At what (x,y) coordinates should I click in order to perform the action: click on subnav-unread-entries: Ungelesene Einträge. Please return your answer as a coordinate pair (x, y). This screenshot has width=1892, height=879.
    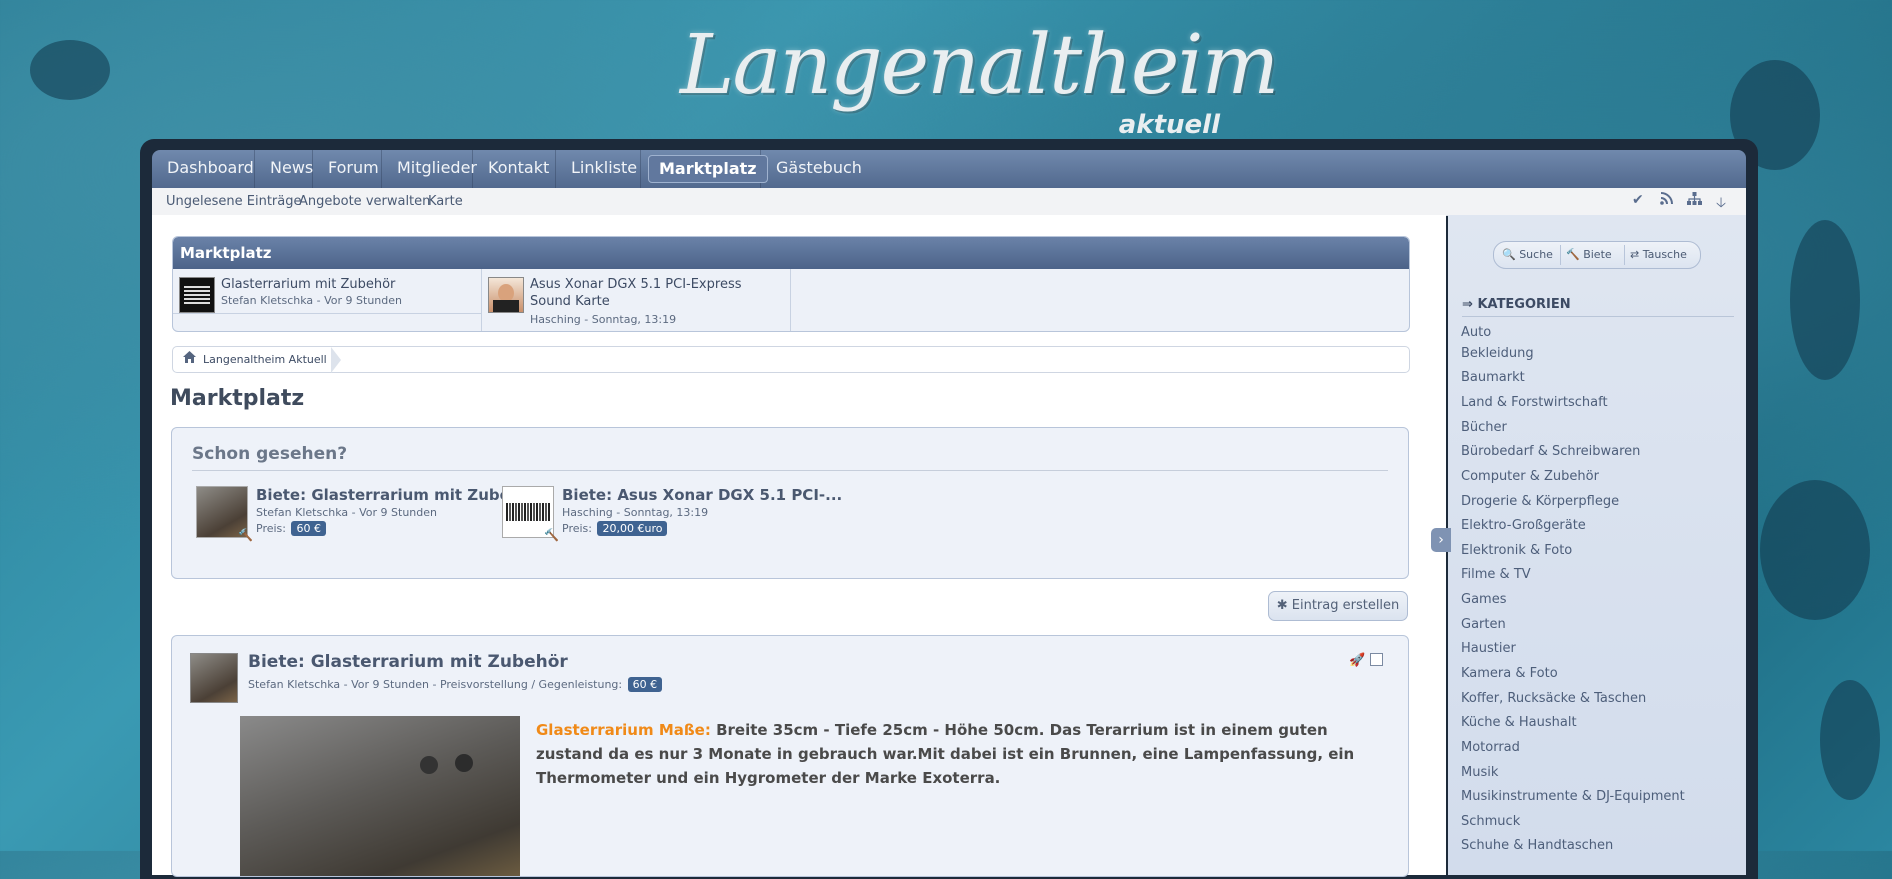
    Looking at the image, I should click on (233, 201).